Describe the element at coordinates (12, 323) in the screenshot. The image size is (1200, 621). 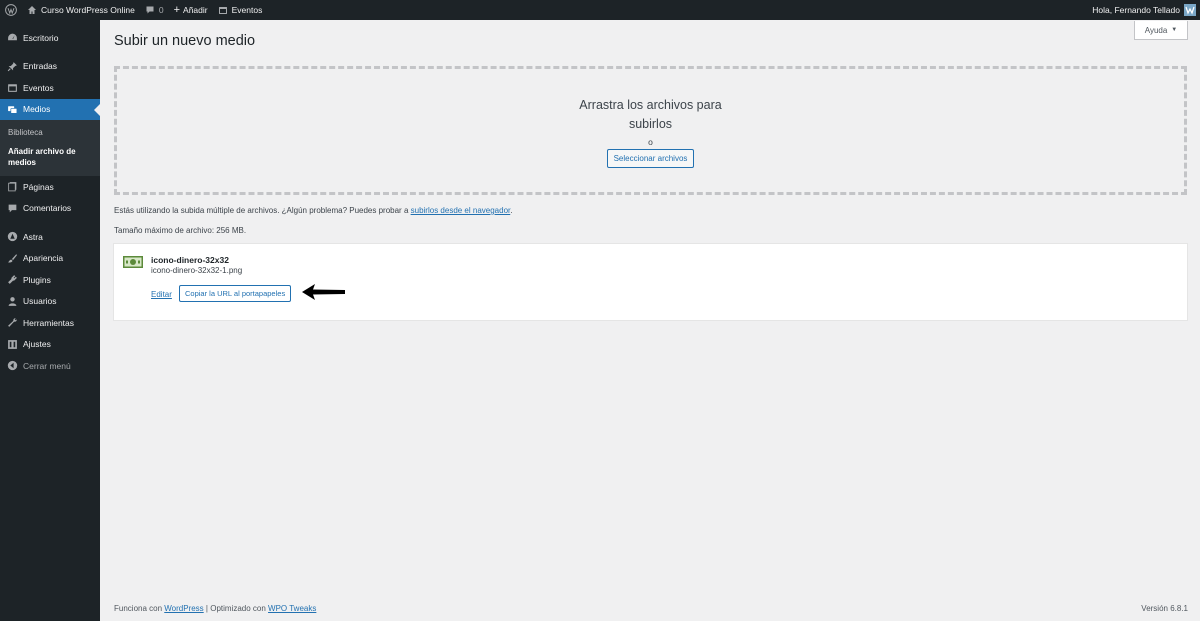
I see `wrench-icon` at that location.